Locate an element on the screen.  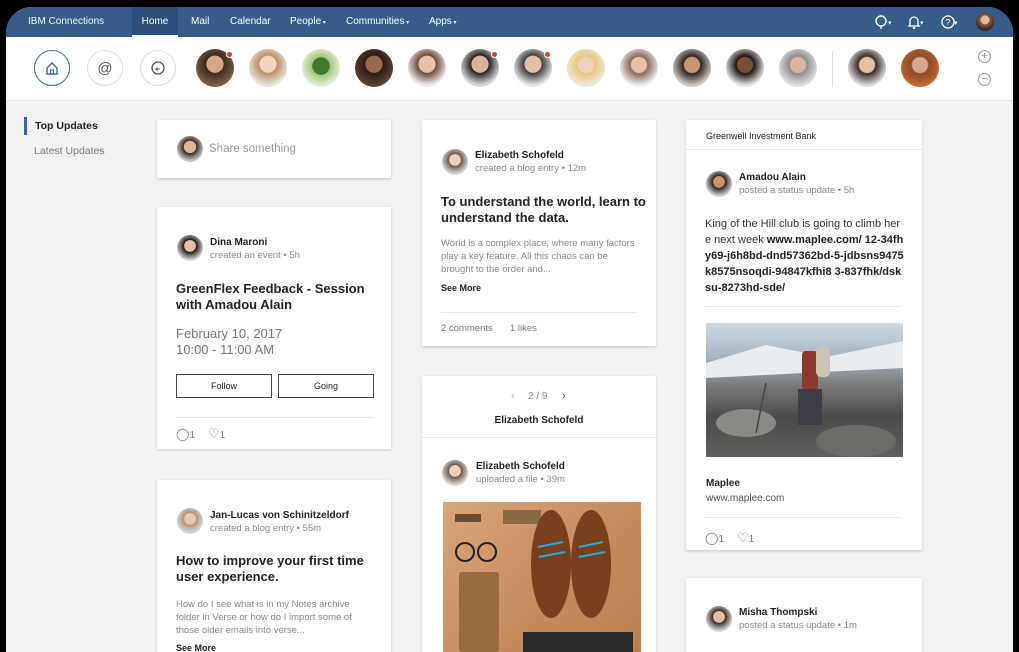
card-header: Greenwell Investment Bank is located at coordinates (761, 136).